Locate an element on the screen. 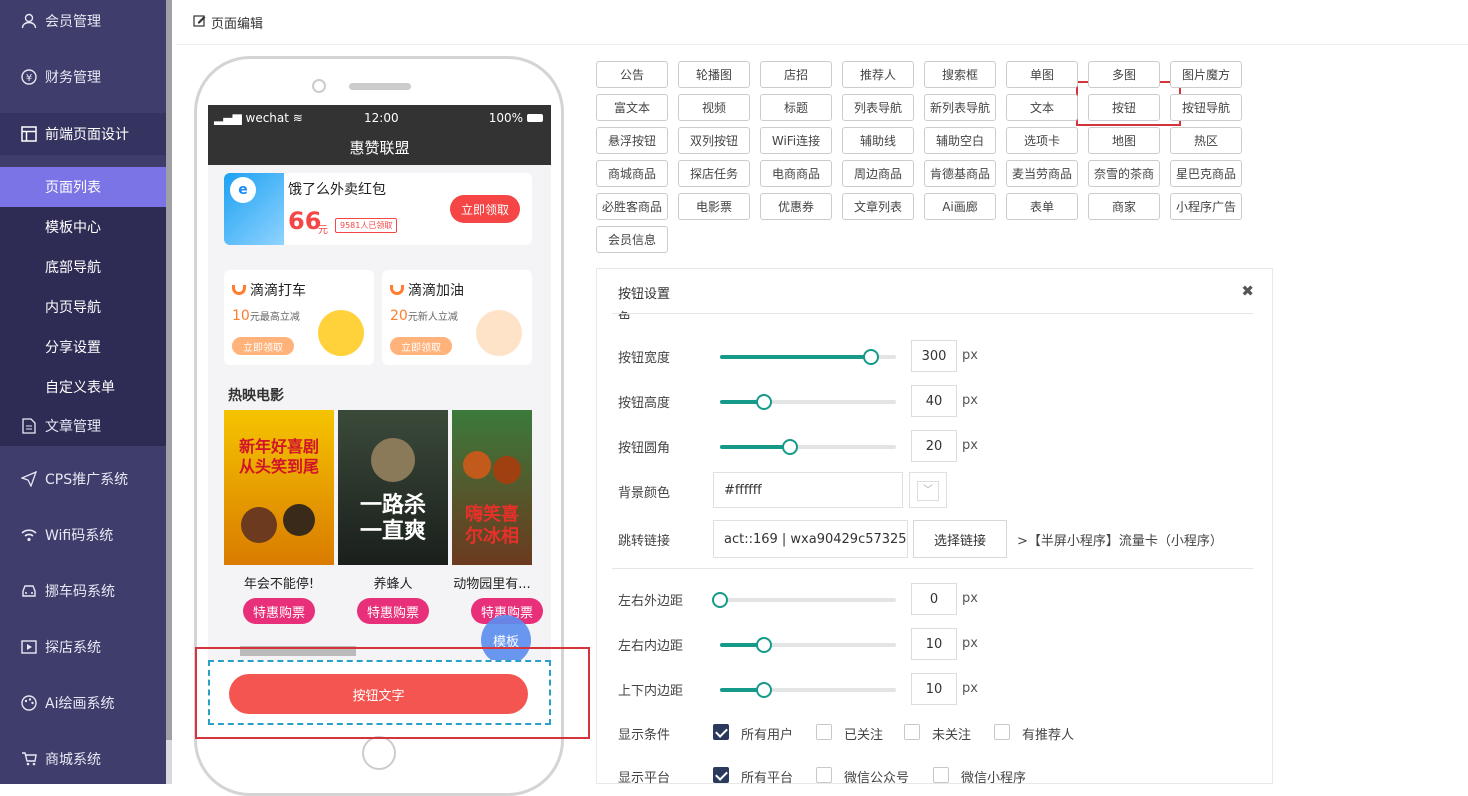 The width and height of the screenshot is (1468, 796). nav-mall: 商城系统 is located at coordinates (83, 759).